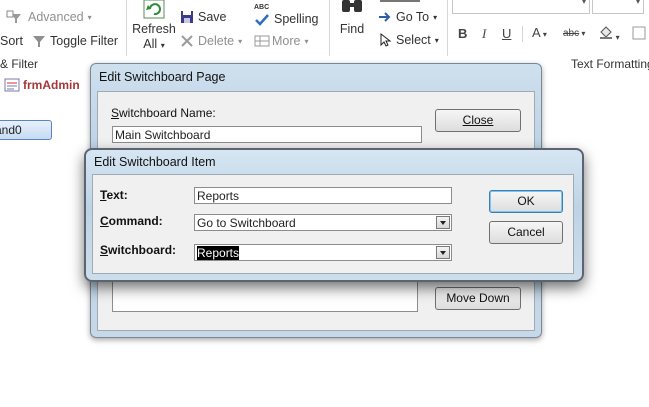 The height and width of the screenshot is (407, 649). What do you see at coordinates (617, 37) in the screenshot?
I see `fill-color-dropdown-icon: ▾` at bounding box center [617, 37].